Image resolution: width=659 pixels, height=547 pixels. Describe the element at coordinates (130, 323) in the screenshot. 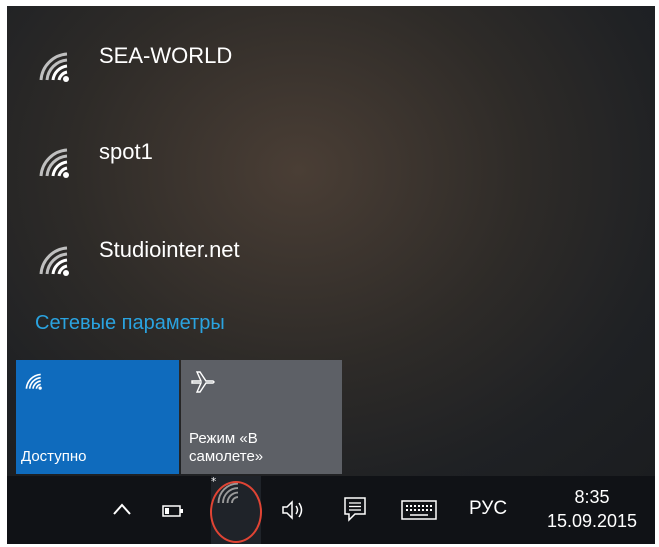

I see `network-settings-link: Сетевые параметры` at that location.